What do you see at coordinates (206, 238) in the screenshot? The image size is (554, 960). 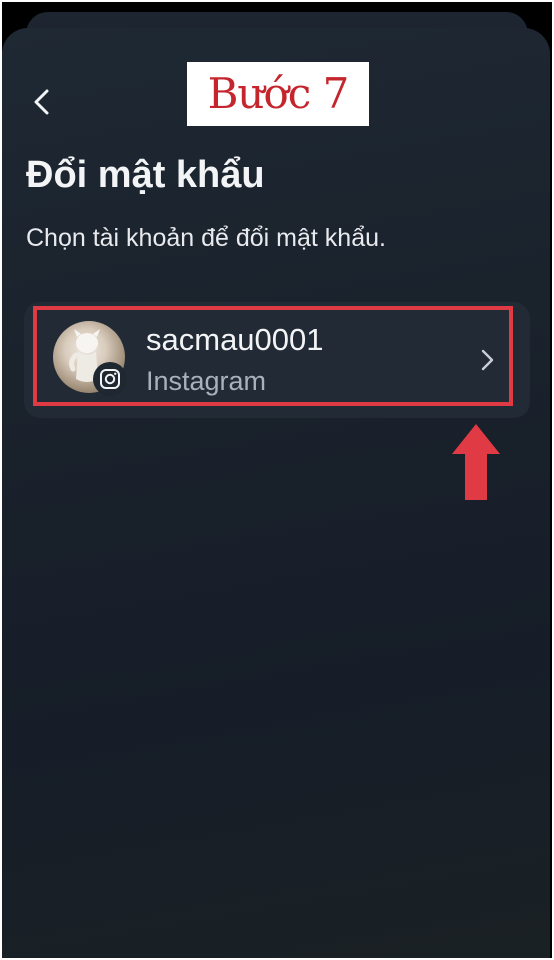 I see `page-subtitle: Chọn tài khoản để đổi mật khẩu.` at bounding box center [206, 238].